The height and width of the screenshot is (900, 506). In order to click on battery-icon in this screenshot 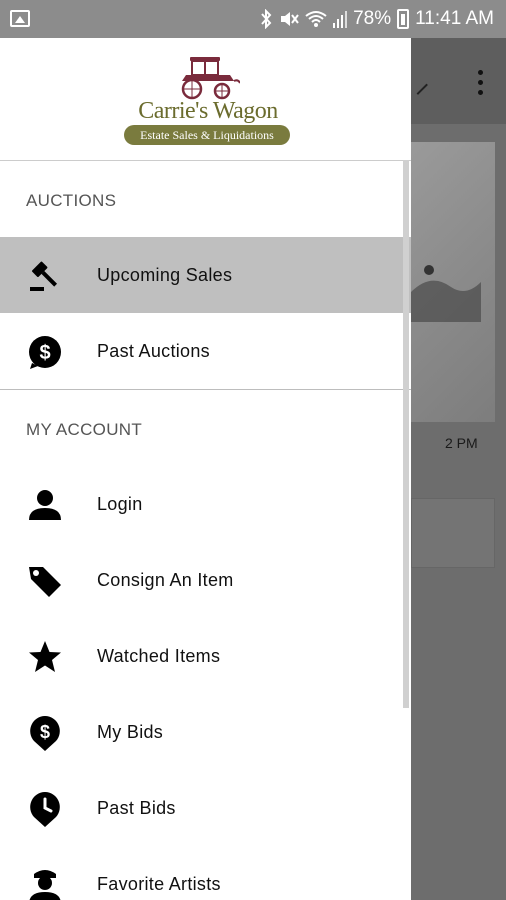, I will do `click(403, 19)`.